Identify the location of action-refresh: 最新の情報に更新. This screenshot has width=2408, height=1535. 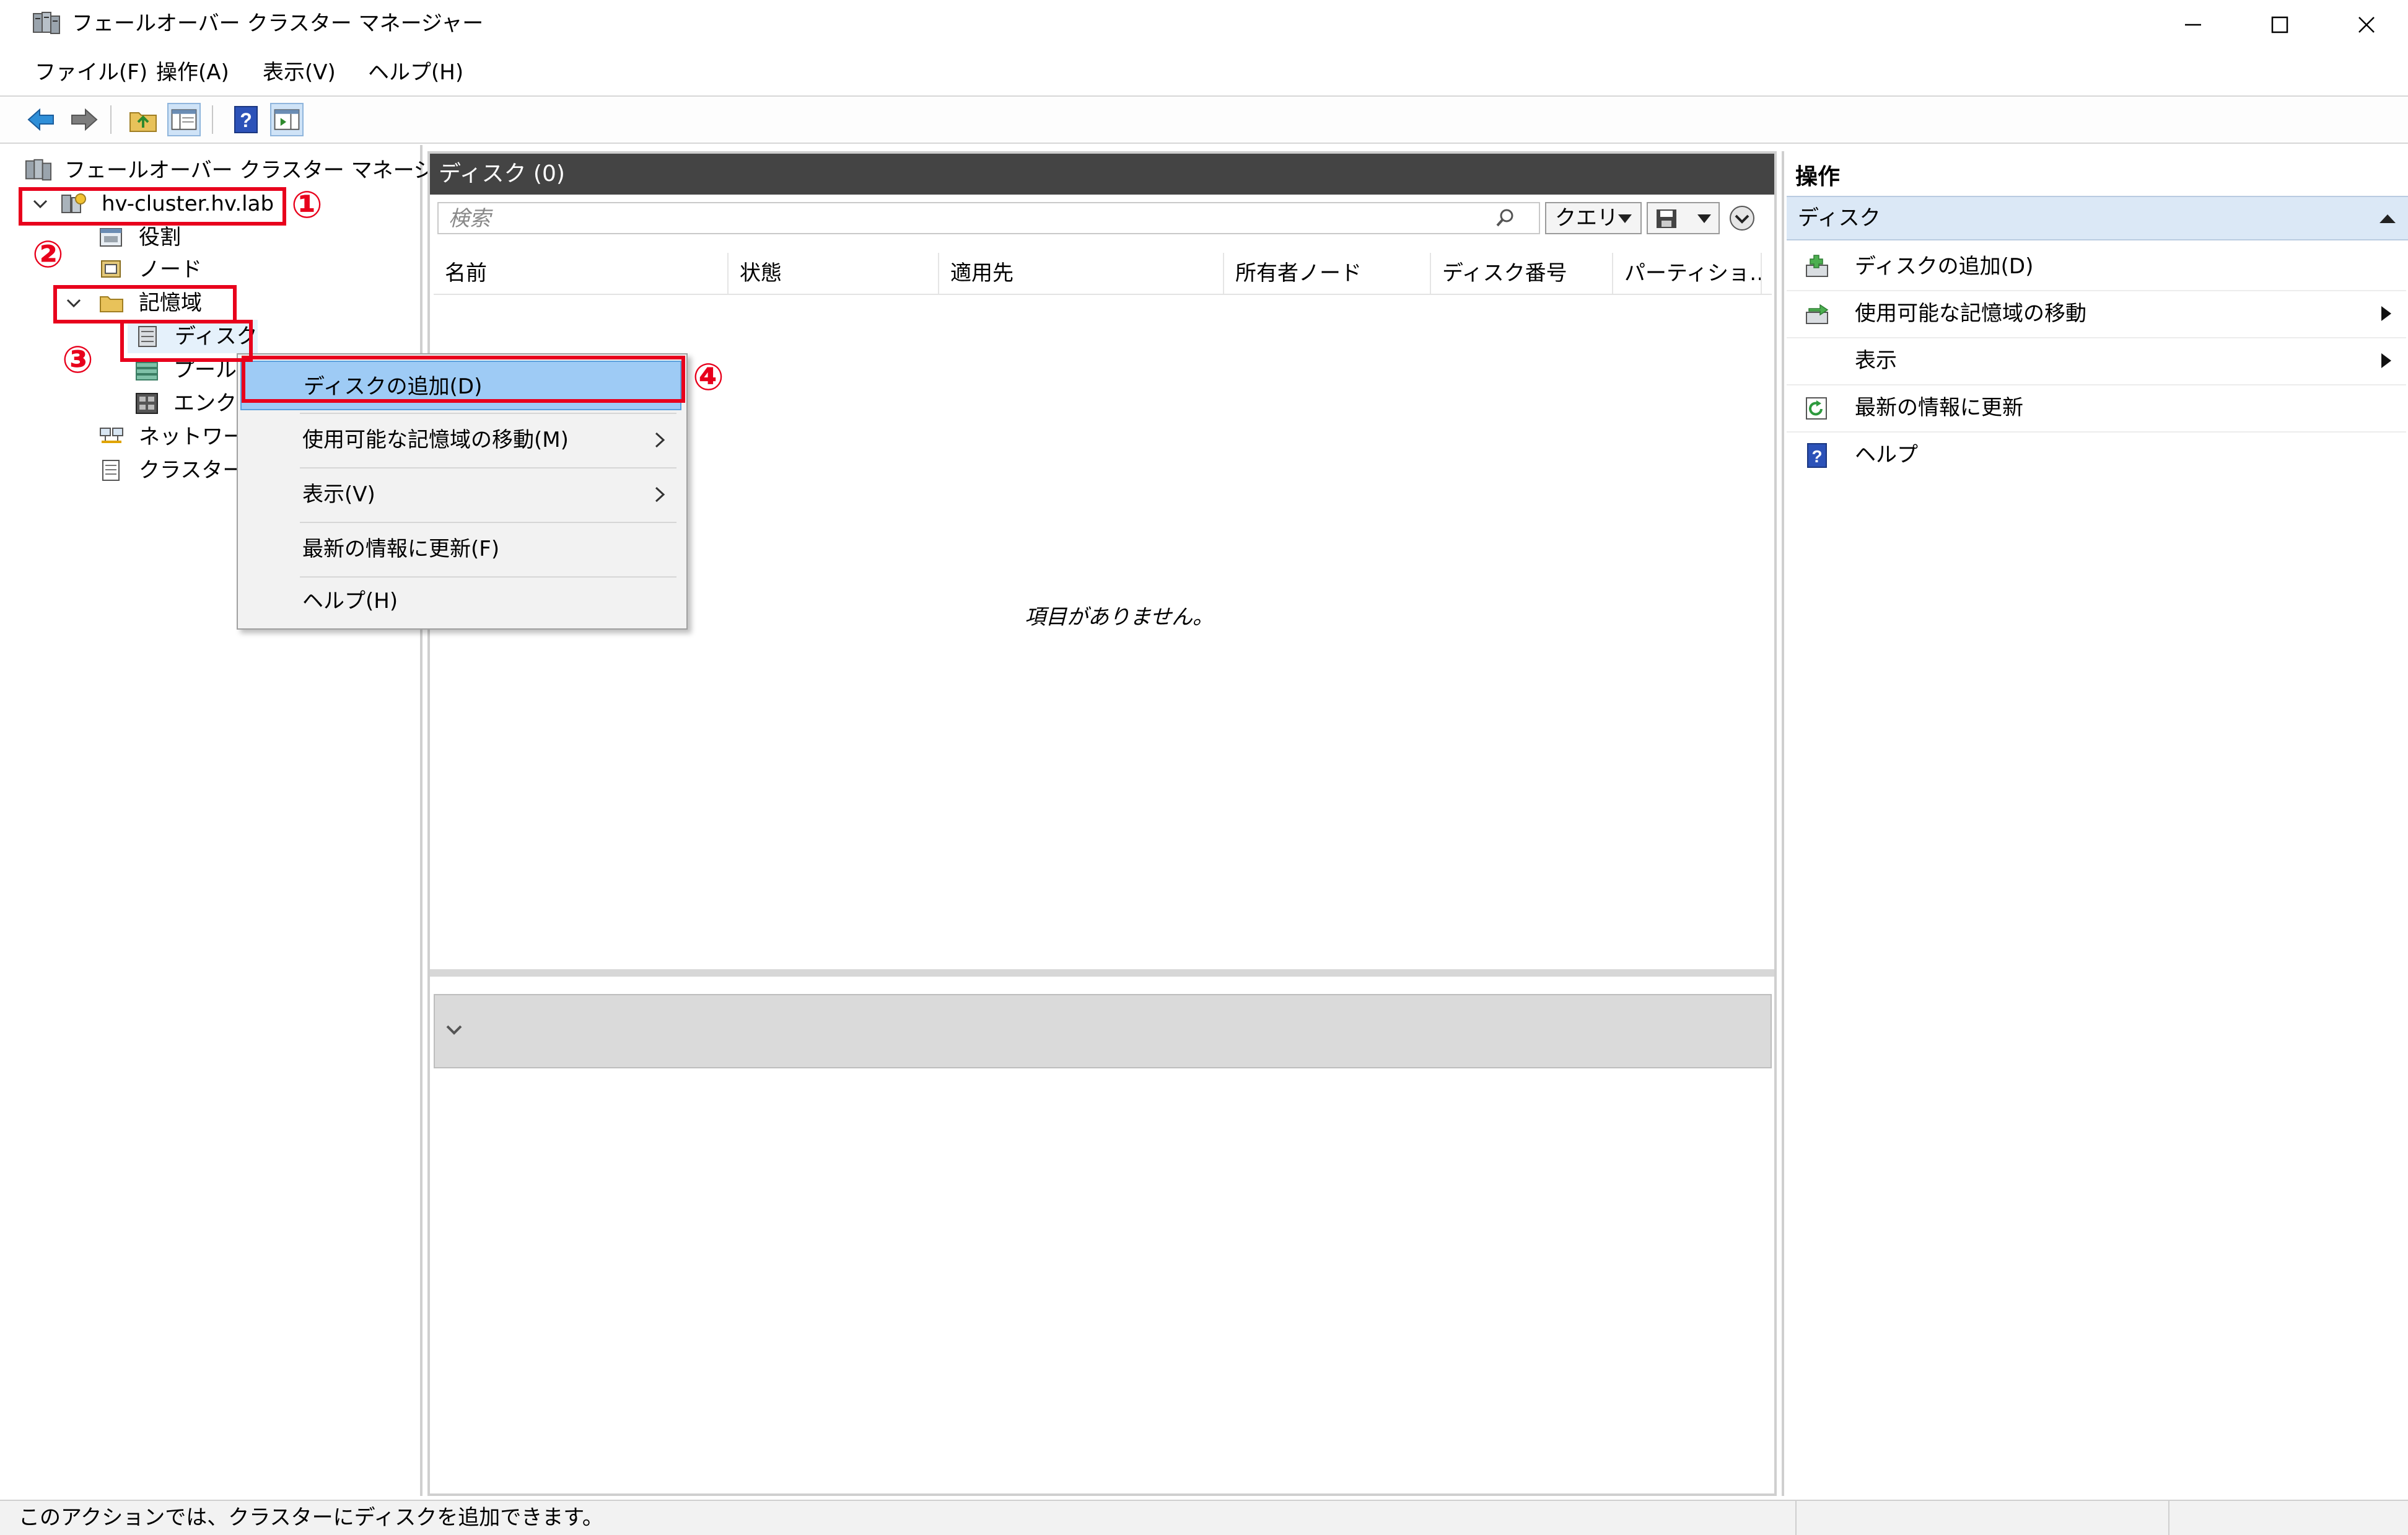
(2096, 408).